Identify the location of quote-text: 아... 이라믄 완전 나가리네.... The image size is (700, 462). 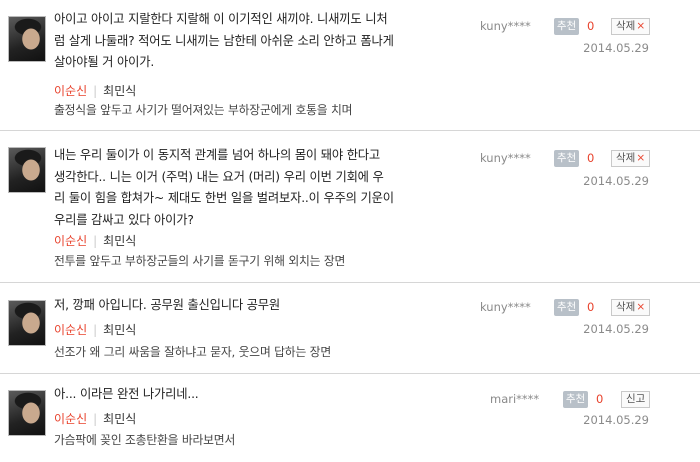
(126, 394).